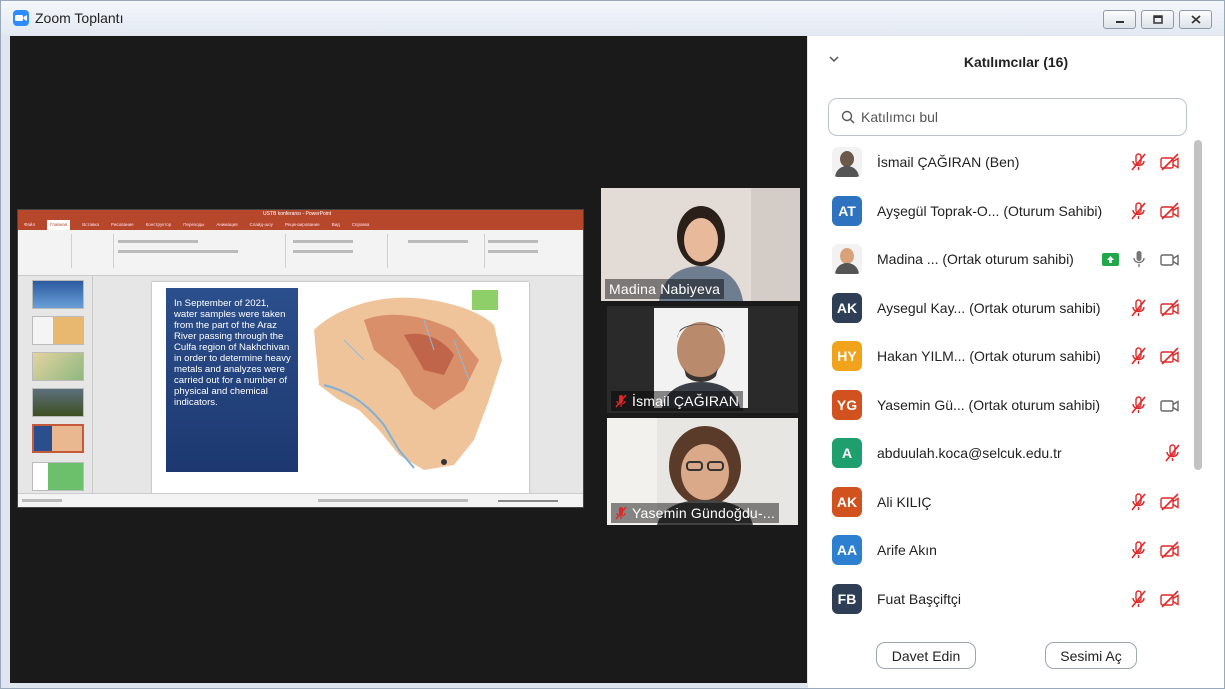 The width and height of the screenshot is (1225, 689). I want to click on avatar: A, so click(847, 453).